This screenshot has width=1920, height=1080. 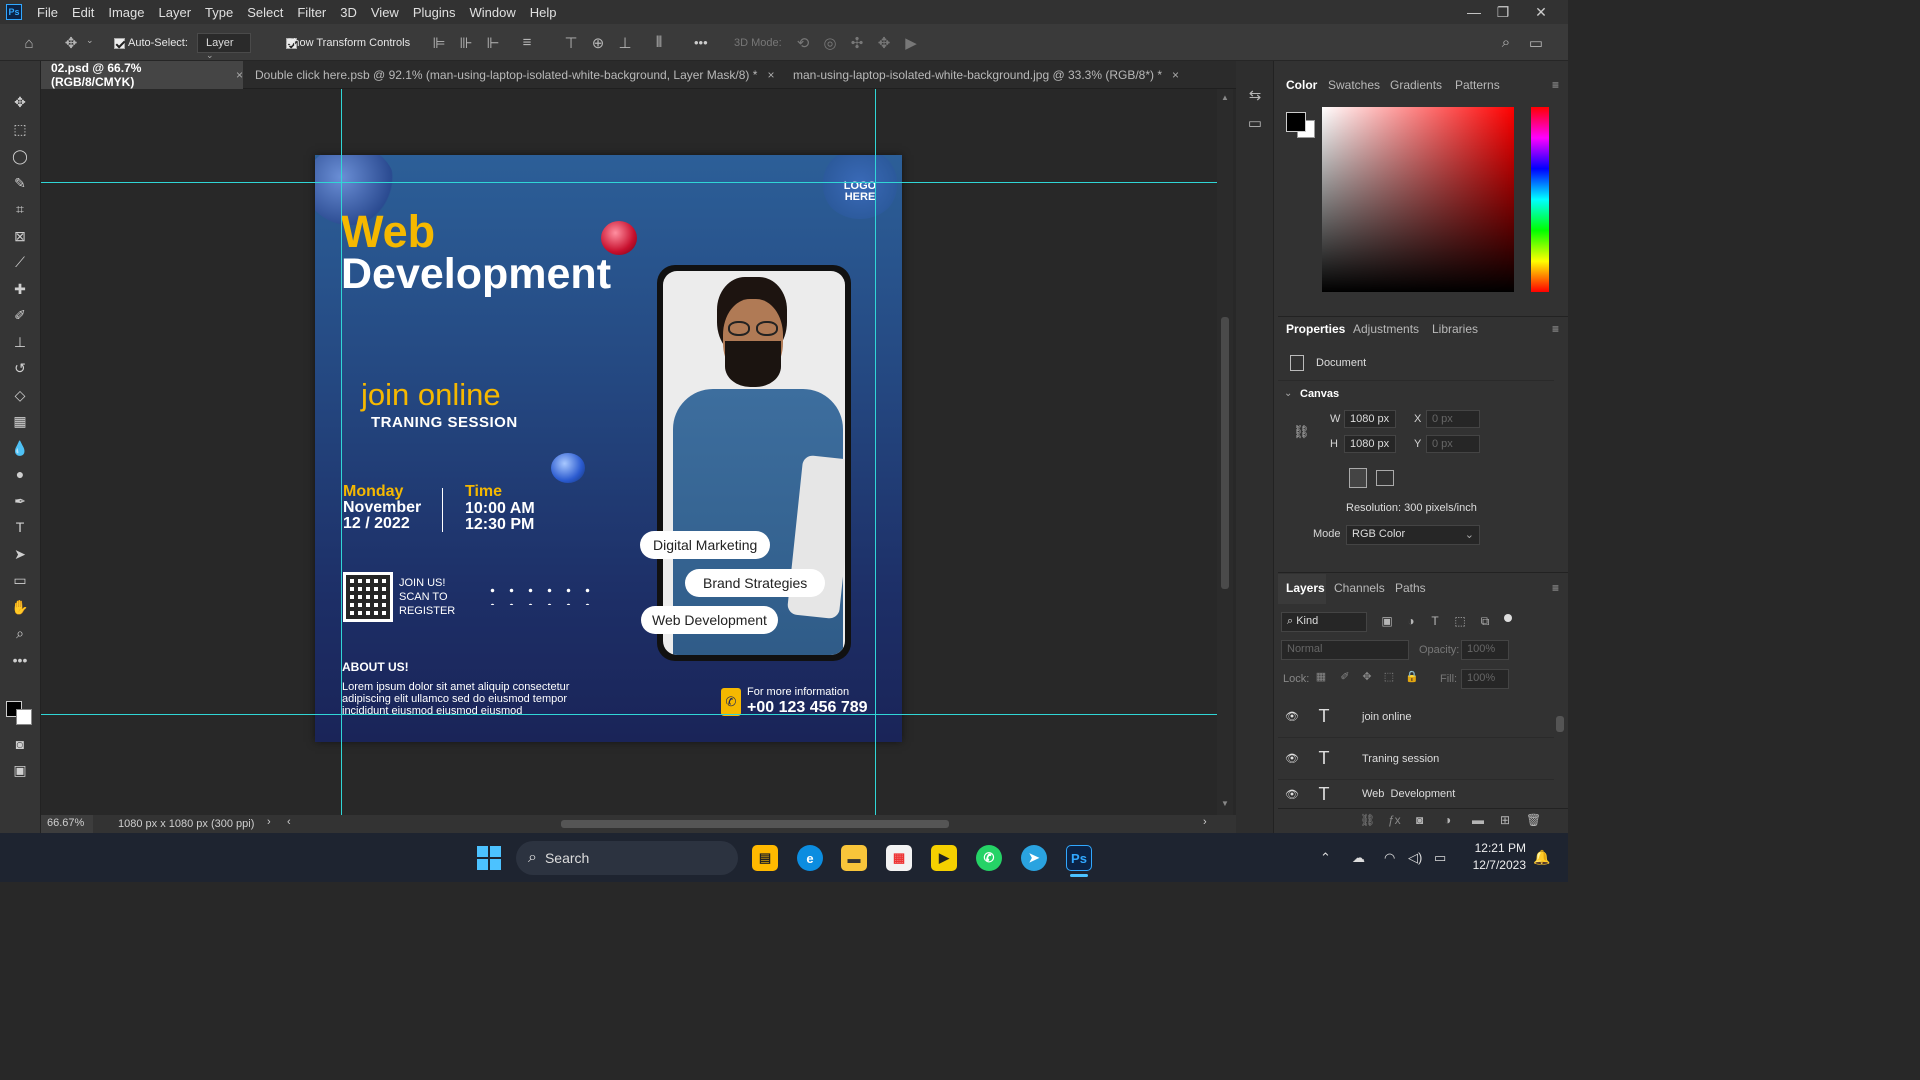 What do you see at coordinates (20, 580) in the screenshot?
I see `rectangle-tool-icon: ▭` at bounding box center [20, 580].